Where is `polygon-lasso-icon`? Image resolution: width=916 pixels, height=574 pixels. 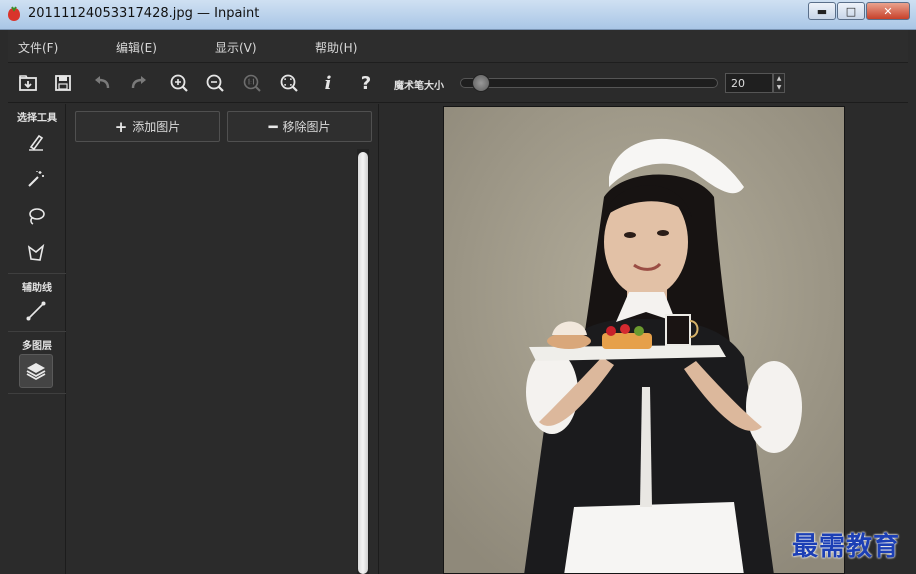 polygon-lasso-icon is located at coordinates (36, 253).